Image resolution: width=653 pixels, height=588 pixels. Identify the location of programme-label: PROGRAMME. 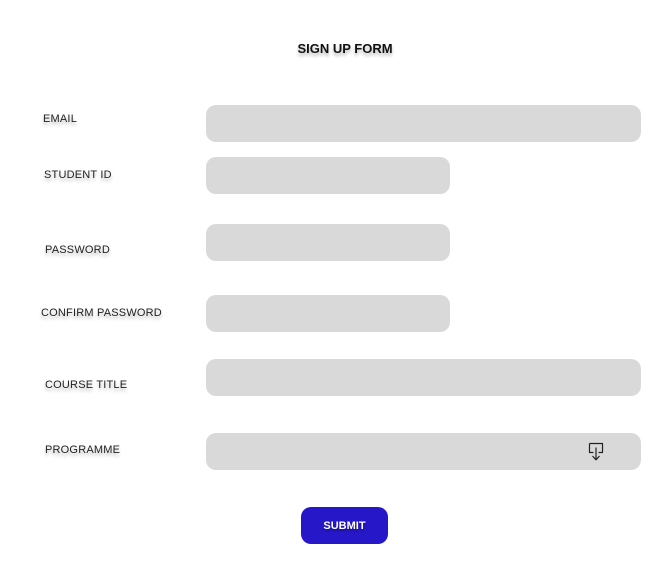
(83, 450).